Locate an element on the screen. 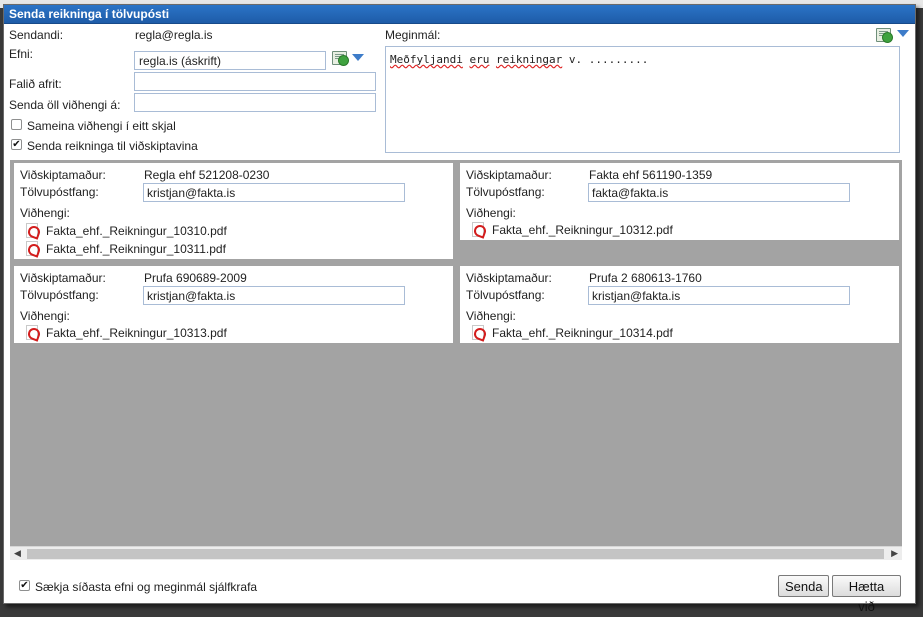 This screenshot has height=617, width=923. autofill-checkbox: ✔ is located at coordinates (24, 585).